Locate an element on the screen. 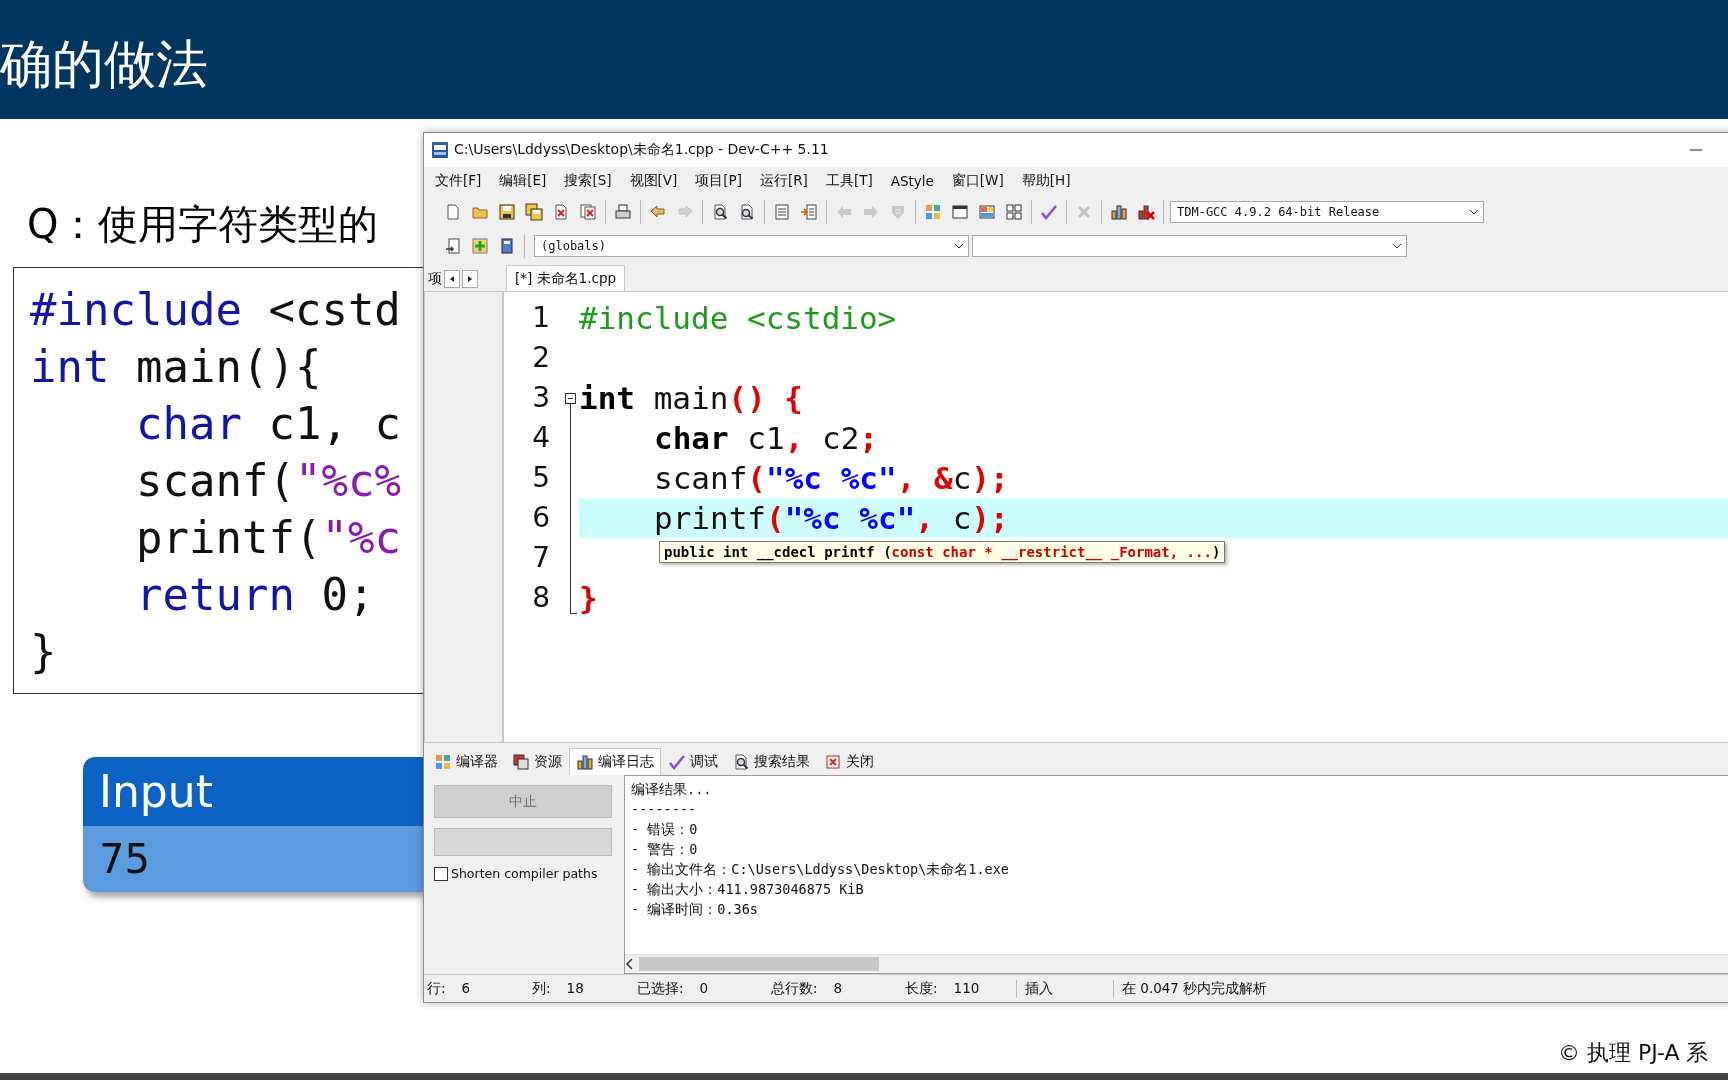  line-number: 1 is located at coordinates (540, 318).